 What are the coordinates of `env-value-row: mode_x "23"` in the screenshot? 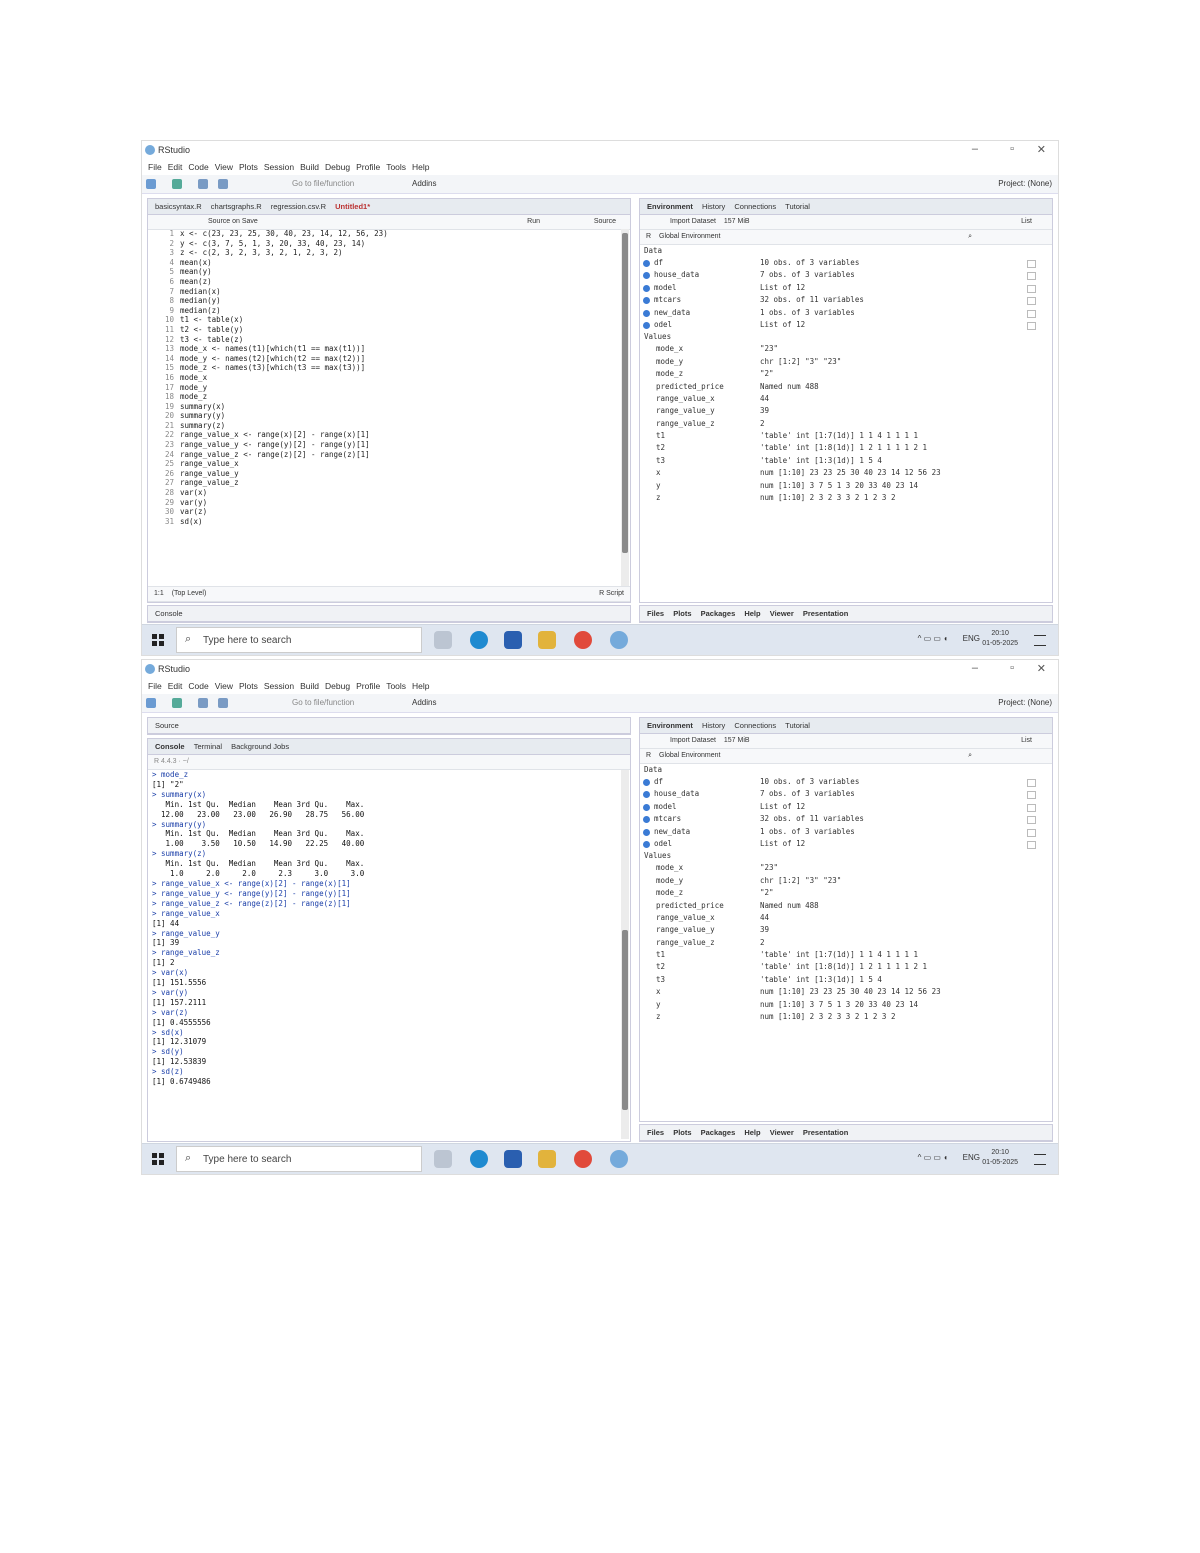 It's located at (846, 349).